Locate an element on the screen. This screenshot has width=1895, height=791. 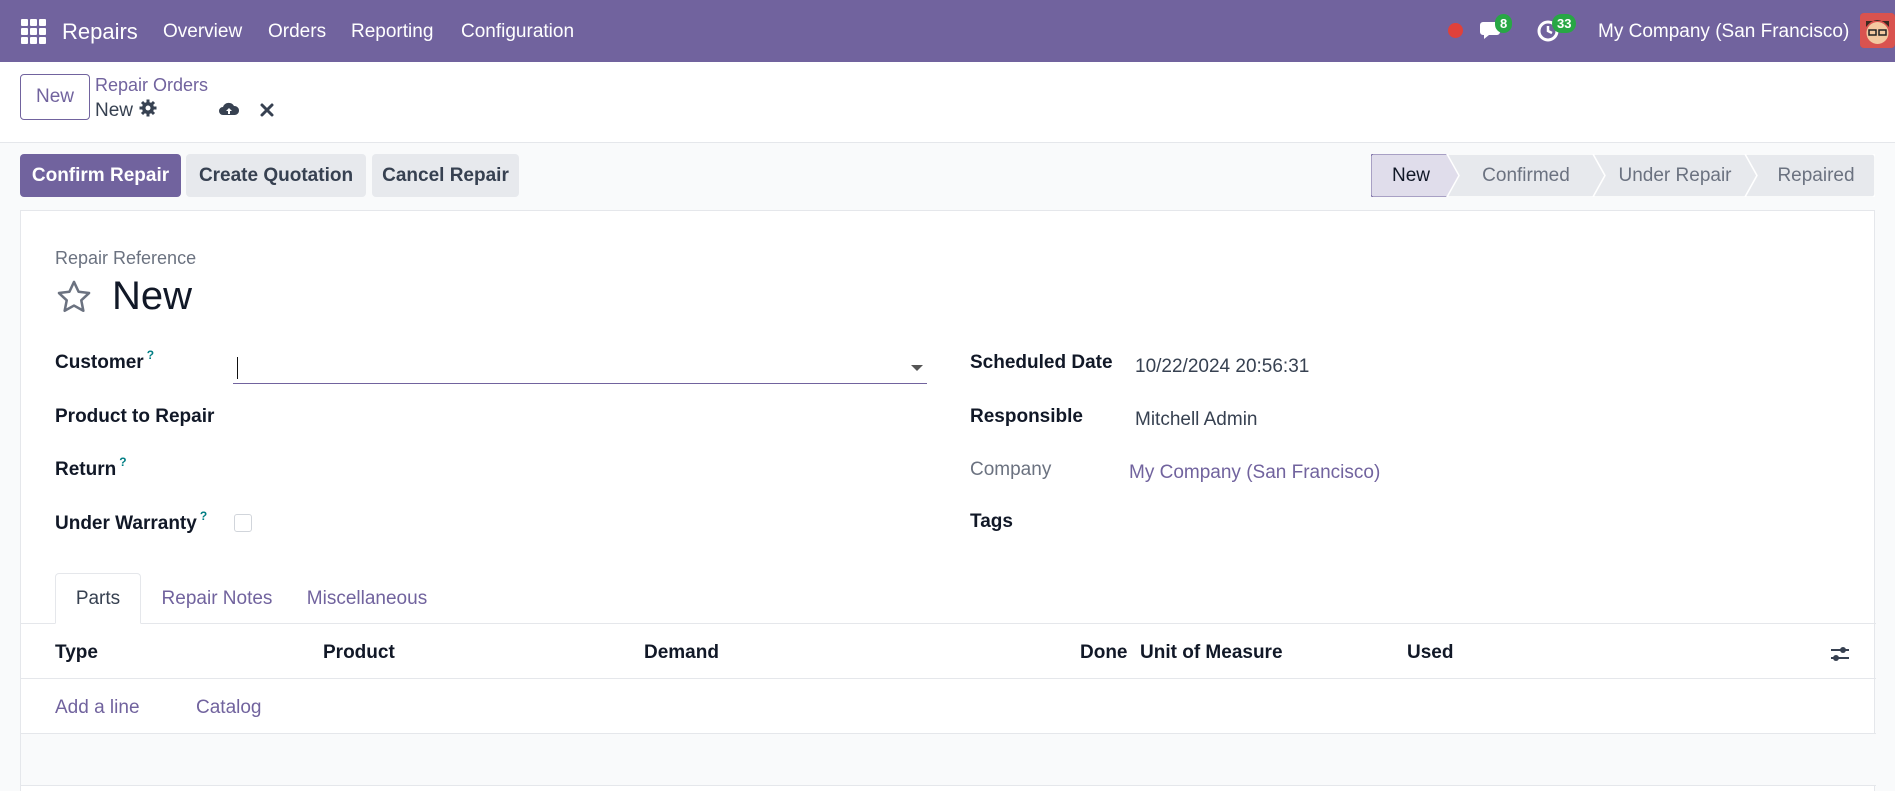
company-field: My Company (San Francisco) is located at coordinates (1254, 473).